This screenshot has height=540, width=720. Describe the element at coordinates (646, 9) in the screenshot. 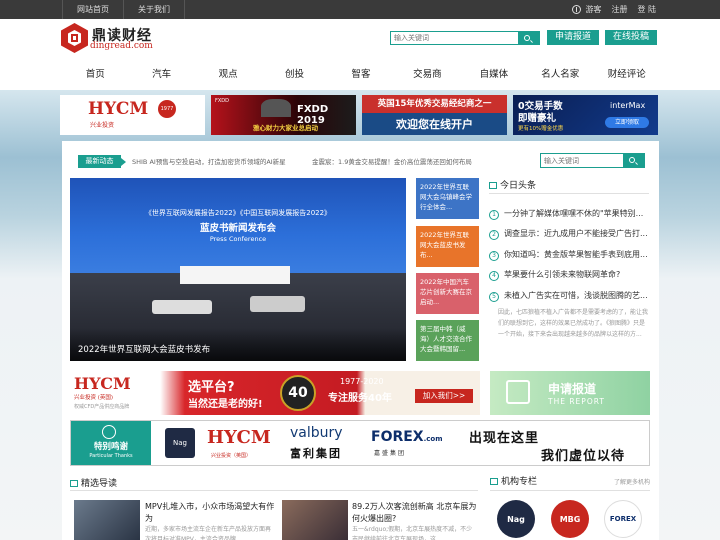

I see `login-link: 登 陆` at that location.